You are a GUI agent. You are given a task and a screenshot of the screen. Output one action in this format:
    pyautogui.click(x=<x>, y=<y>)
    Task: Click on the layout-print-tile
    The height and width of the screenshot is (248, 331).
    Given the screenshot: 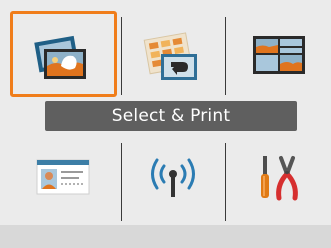 What is the action you would take?
    pyautogui.click(x=277, y=54)
    